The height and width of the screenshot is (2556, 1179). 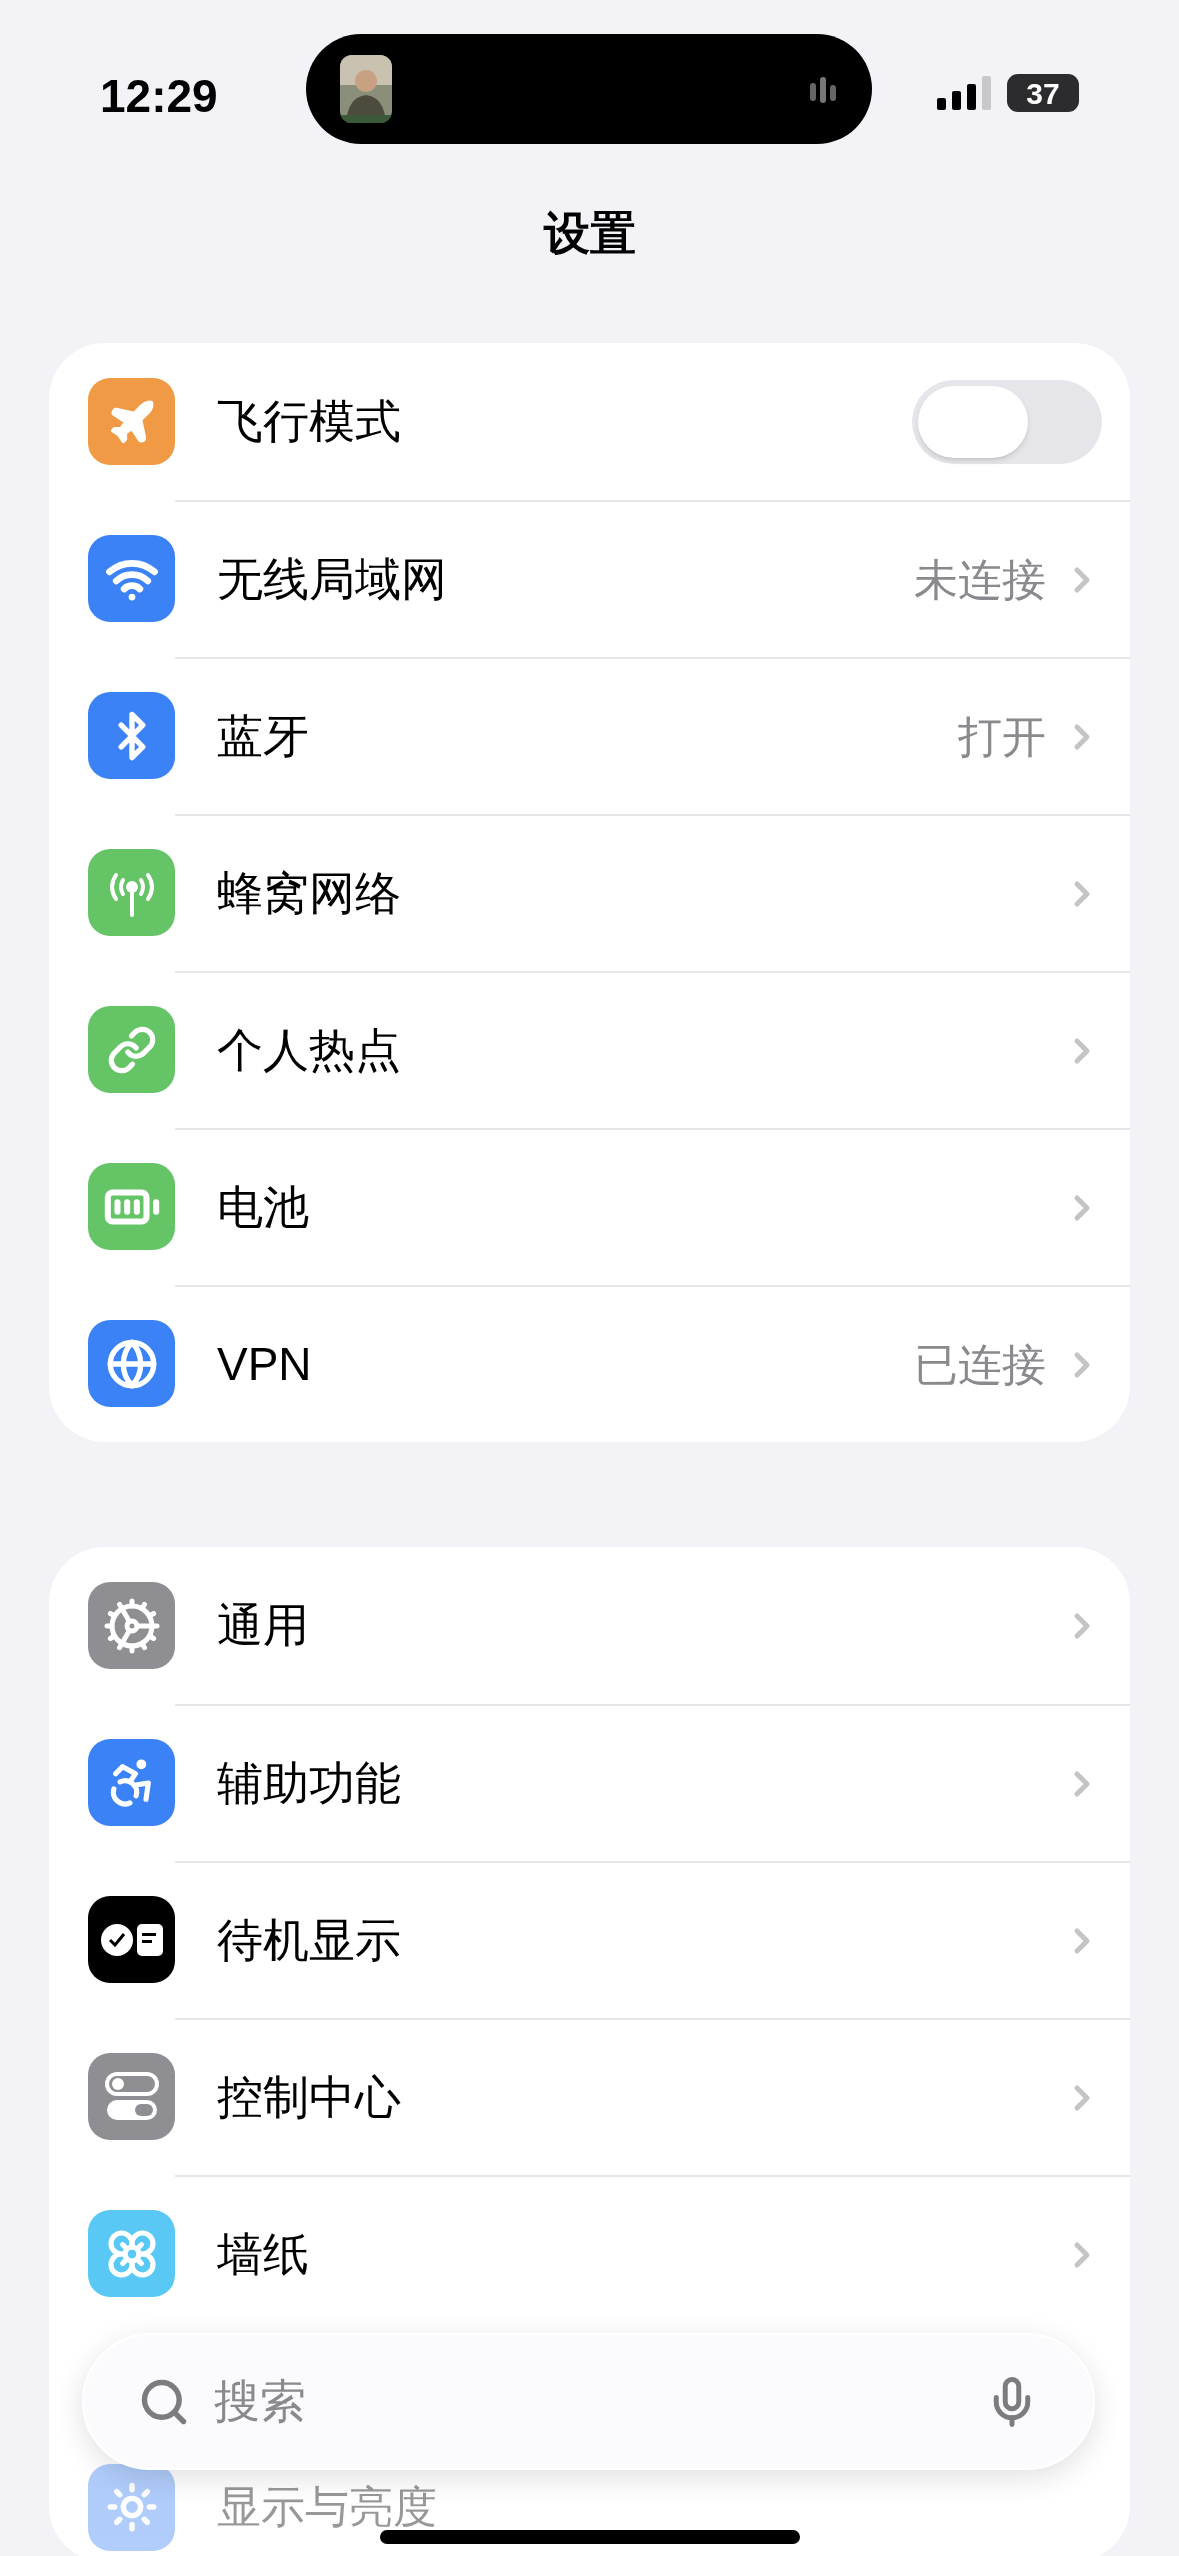 I want to click on row-label: 待机显示, so click(x=309, y=1940).